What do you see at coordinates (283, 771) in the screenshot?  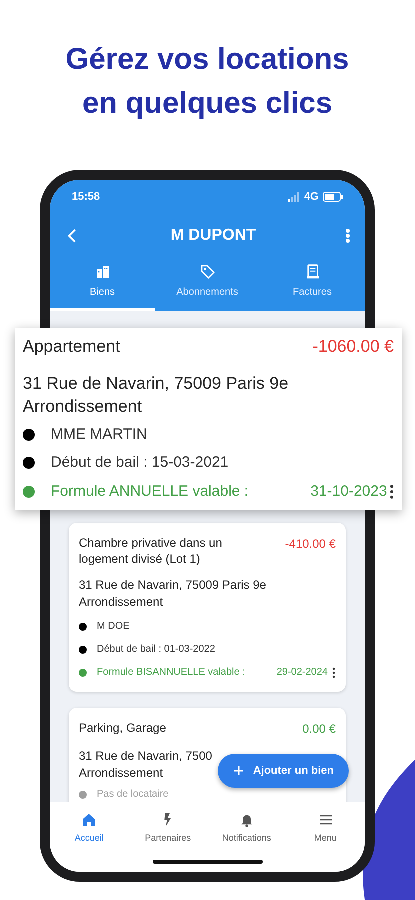 I see `add-property-button: Ajouter un bien` at bounding box center [283, 771].